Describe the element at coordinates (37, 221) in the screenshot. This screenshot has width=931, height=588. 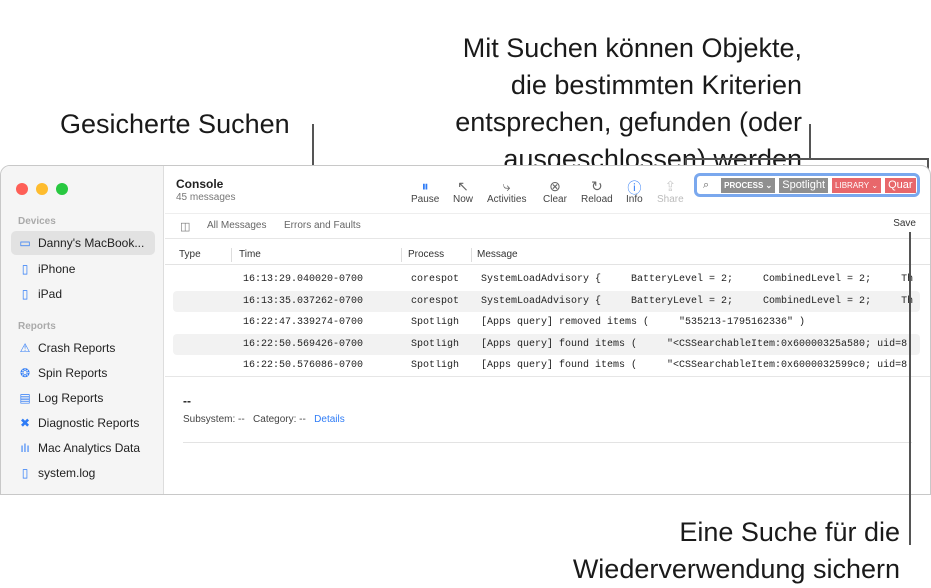
I see `devices-heading: Devices` at that location.